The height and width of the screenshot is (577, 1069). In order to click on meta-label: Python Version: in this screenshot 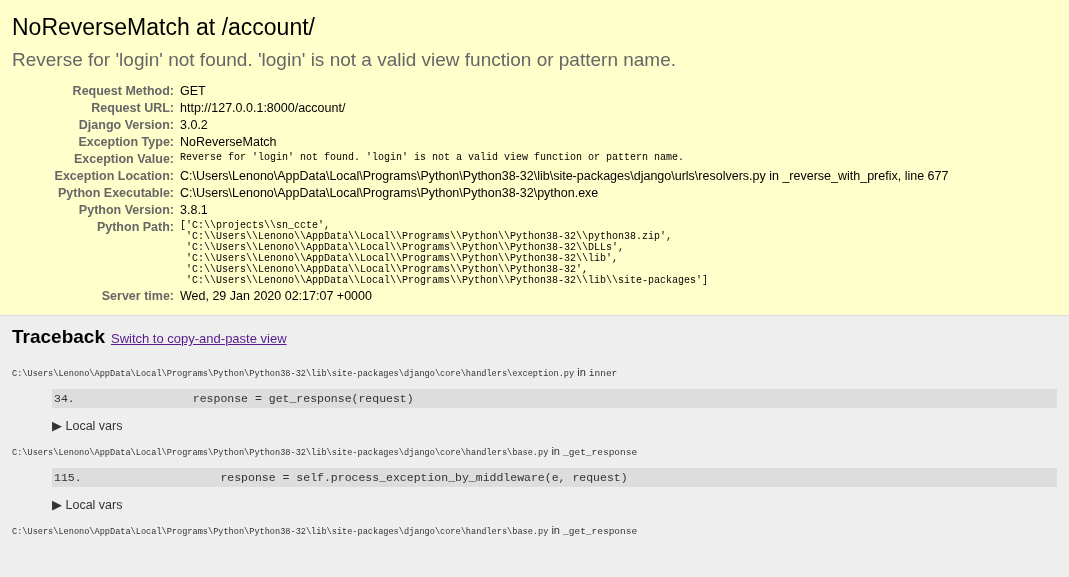, I will do `click(96, 210)`.